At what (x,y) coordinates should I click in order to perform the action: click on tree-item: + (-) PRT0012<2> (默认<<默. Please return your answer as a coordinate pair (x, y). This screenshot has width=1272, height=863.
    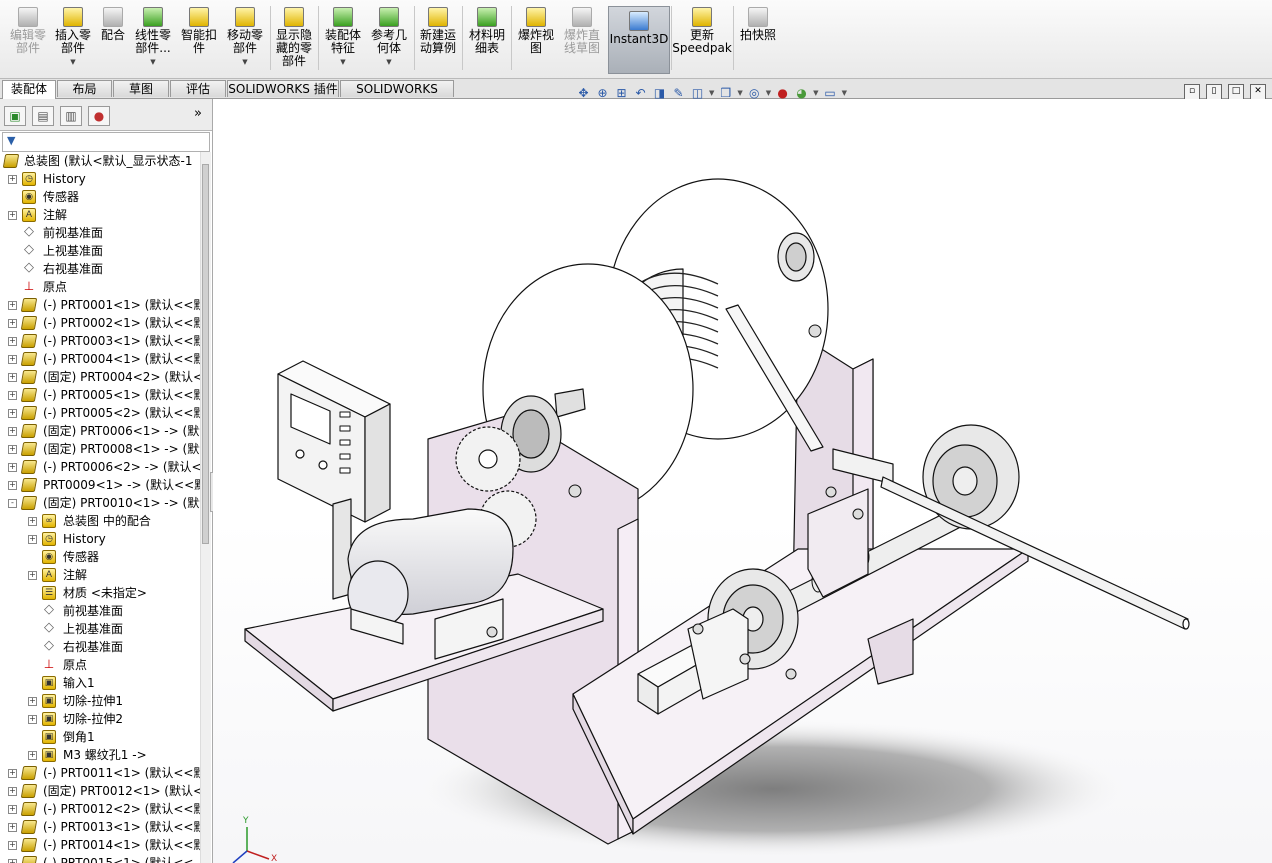
    Looking at the image, I should click on (100, 809).